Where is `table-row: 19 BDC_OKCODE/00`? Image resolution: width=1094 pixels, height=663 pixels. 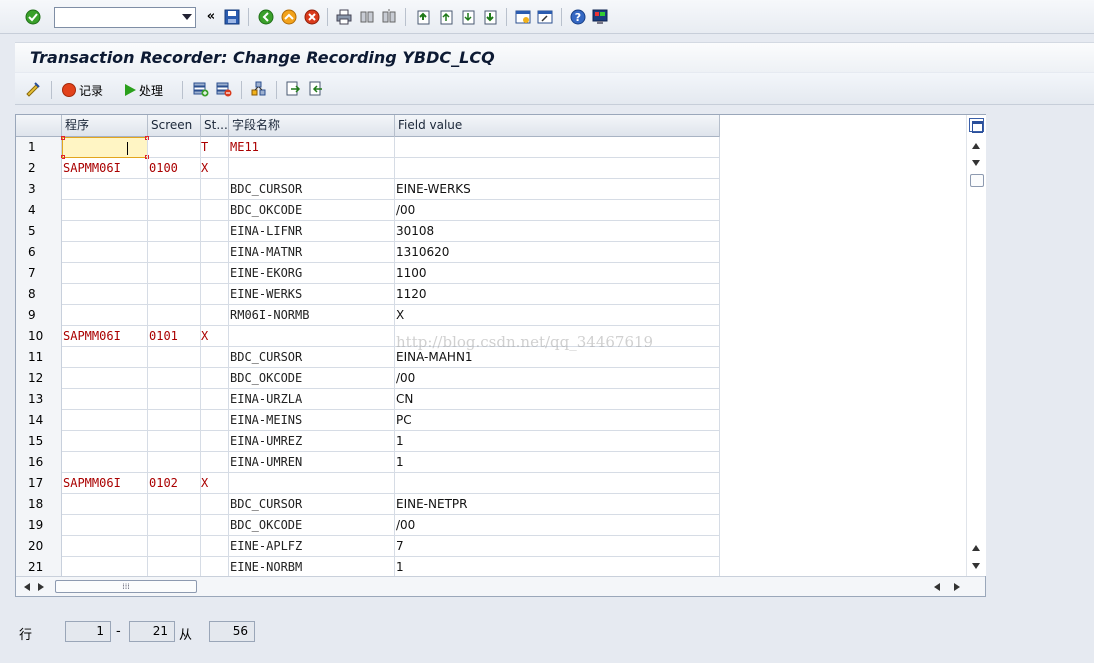 table-row: 19 BDC_OKCODE/00 is located at coordinates (368, 525).